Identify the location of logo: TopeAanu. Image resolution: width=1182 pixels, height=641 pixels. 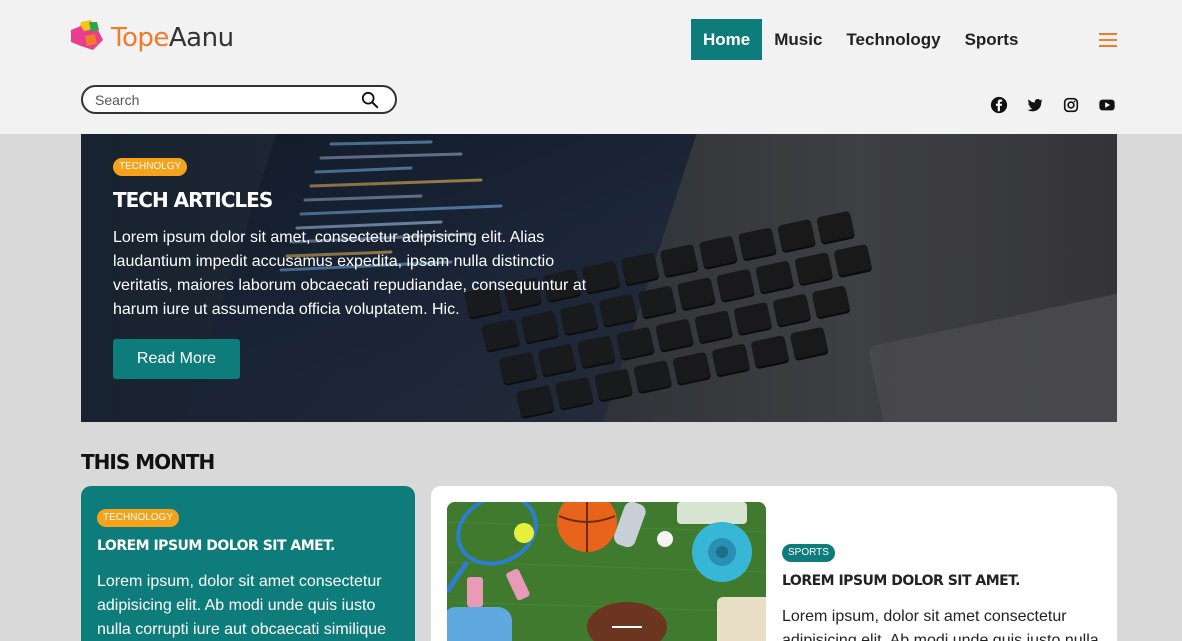
(150, 38).